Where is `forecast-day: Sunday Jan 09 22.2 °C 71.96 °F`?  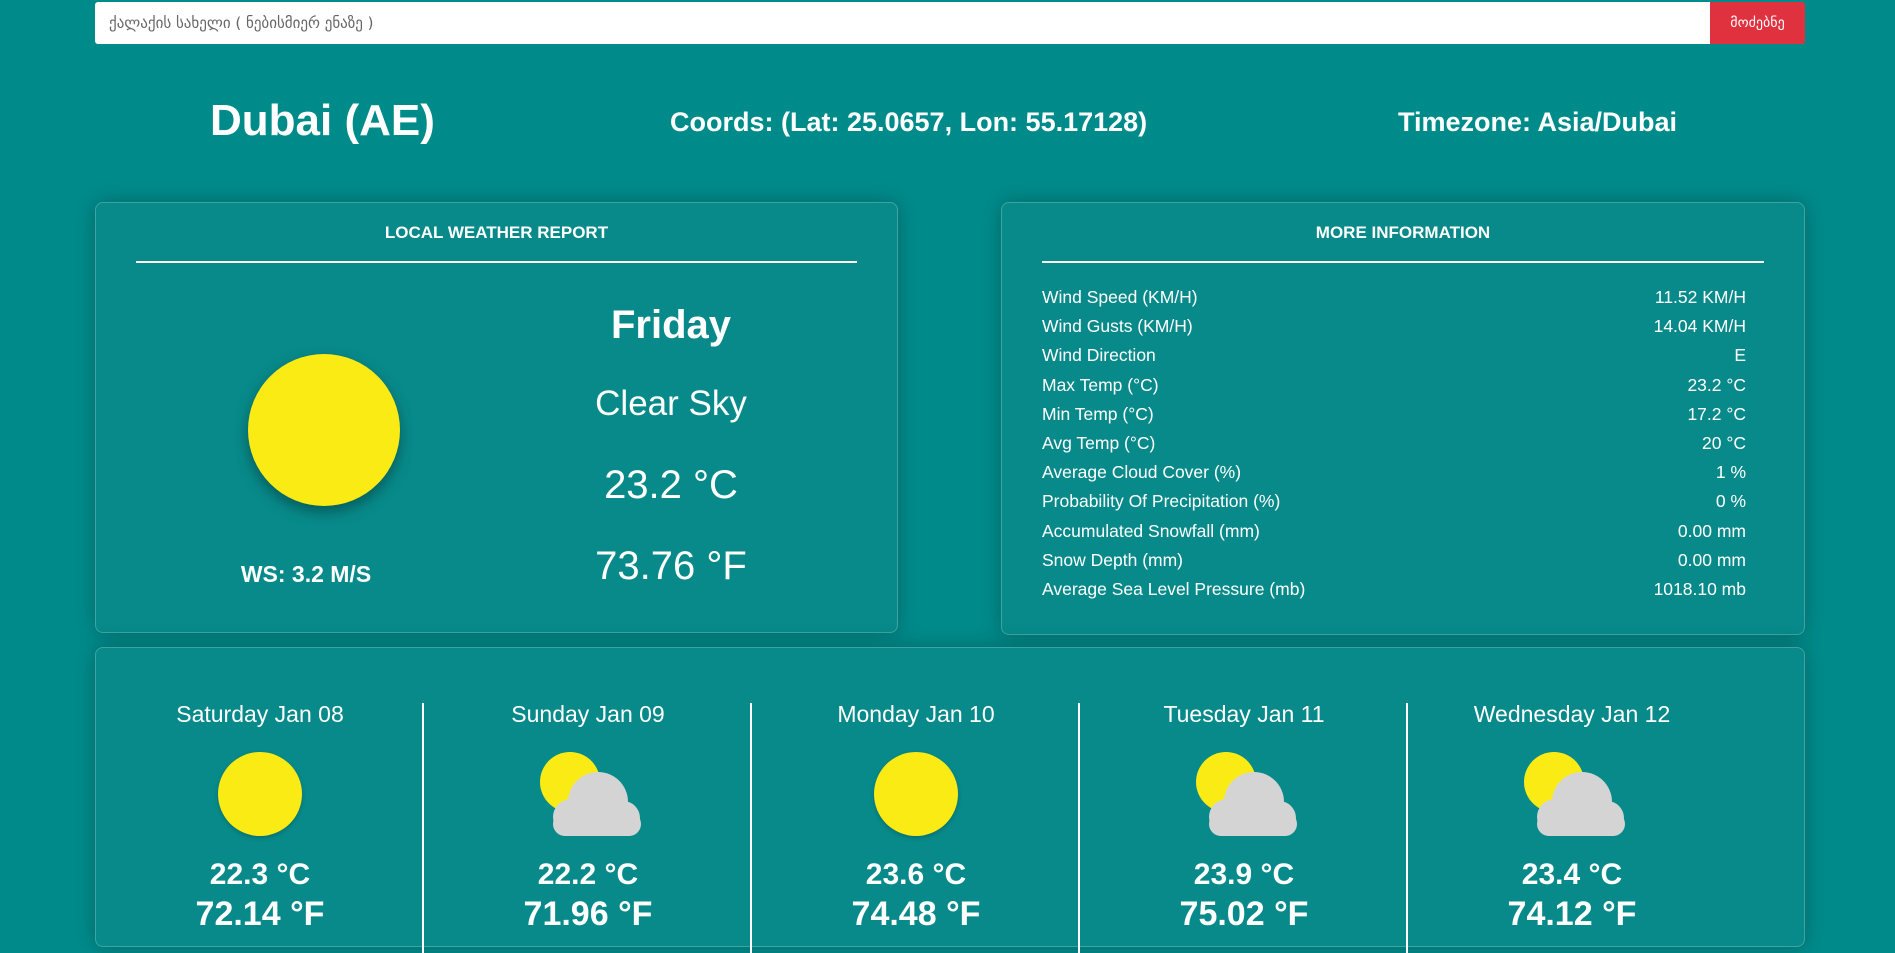
forecast-day: Sunday Jan 09 22.2 °C 71.96 °F is located at coordinates (588, 800).